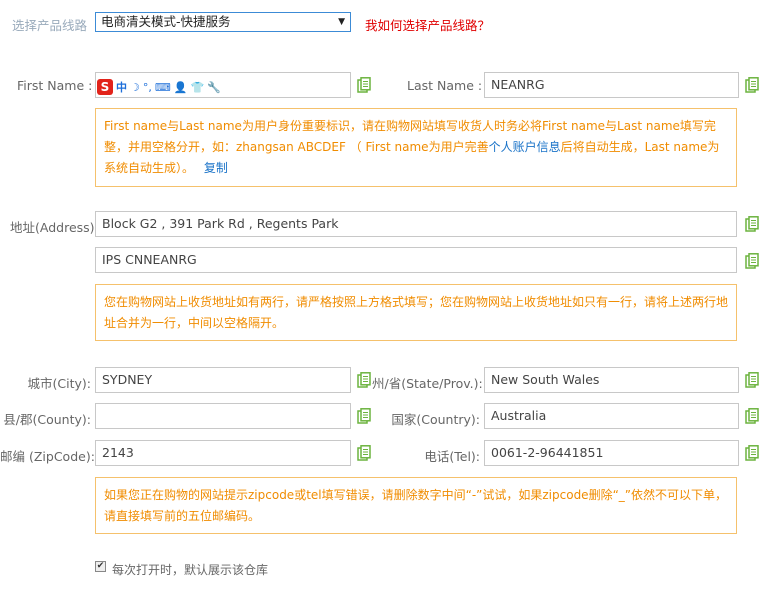 This screenshot has height=591, width=780. What do you see at coordinates (214, 87) in the screenshot?
I see `wrench-icon: 🔧` at bounding box center [214, 87].